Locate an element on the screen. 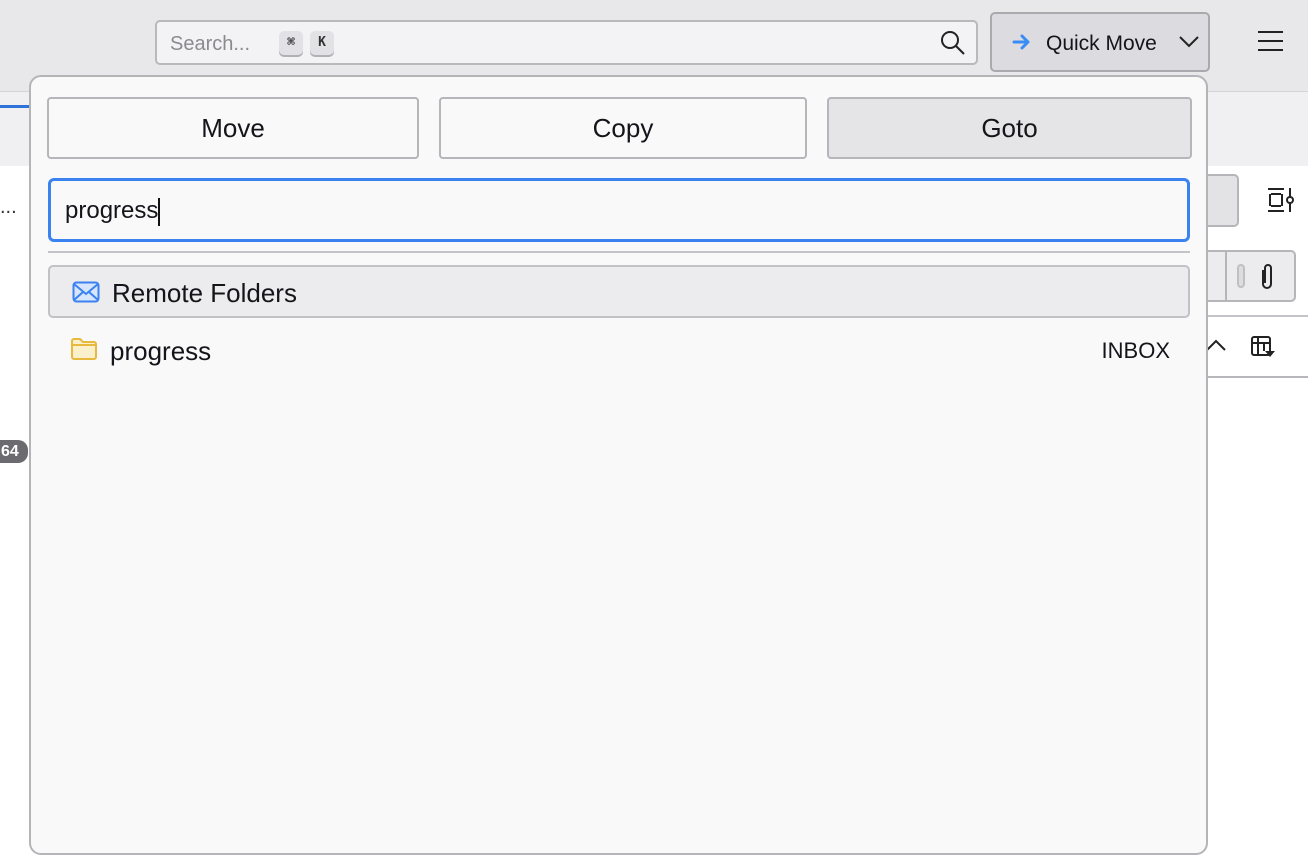 Image resolution: width=1308 pixels, height=855 pixels. mail-account-icon is located at coordinates (86, 292).